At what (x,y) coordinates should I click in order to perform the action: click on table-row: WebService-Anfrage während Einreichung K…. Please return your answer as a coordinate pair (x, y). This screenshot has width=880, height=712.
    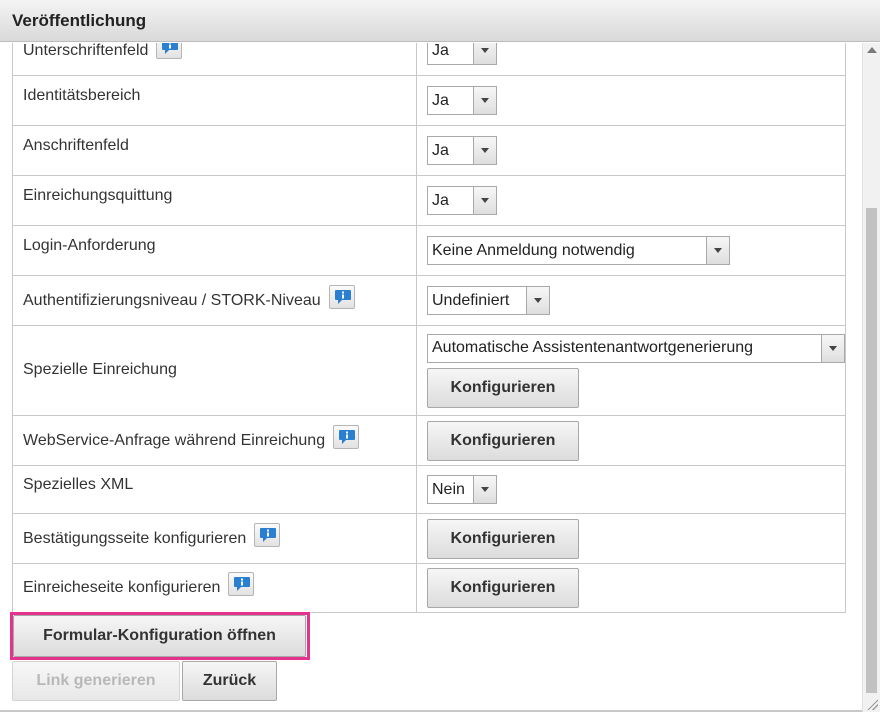
    Looking at the image, I should click on (429, 440).